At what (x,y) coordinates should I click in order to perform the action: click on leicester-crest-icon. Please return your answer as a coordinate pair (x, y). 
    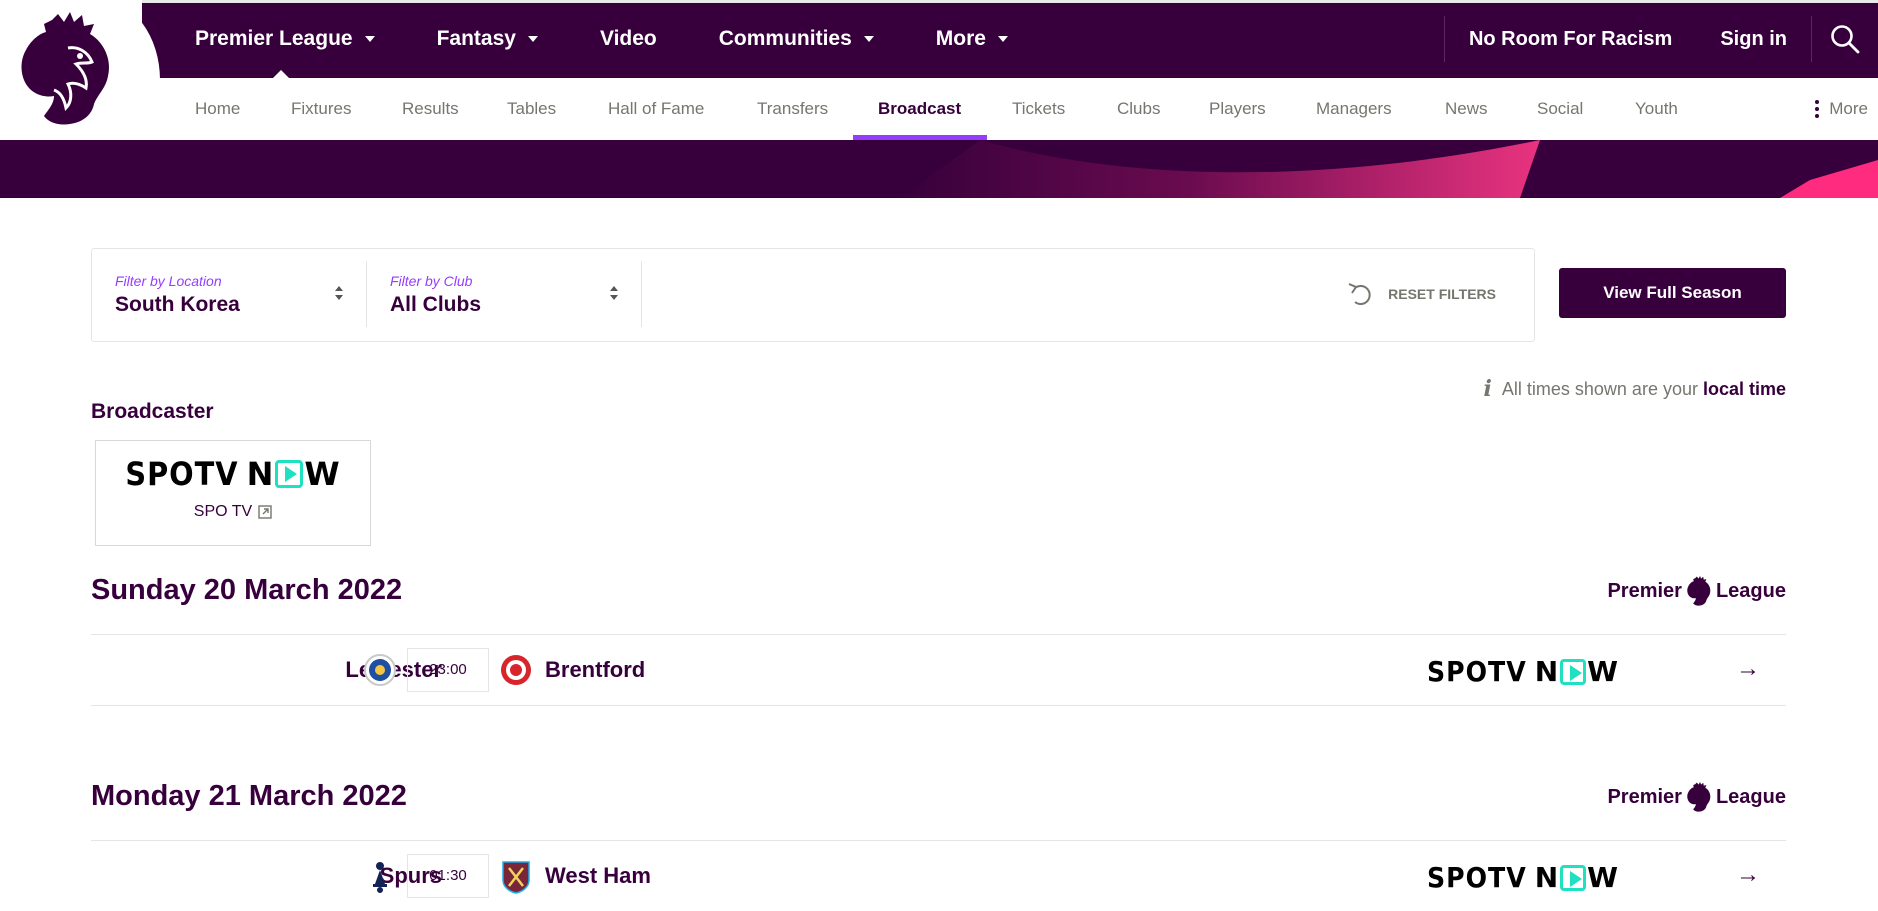
    Looking at the image, I should click on (380, 670).